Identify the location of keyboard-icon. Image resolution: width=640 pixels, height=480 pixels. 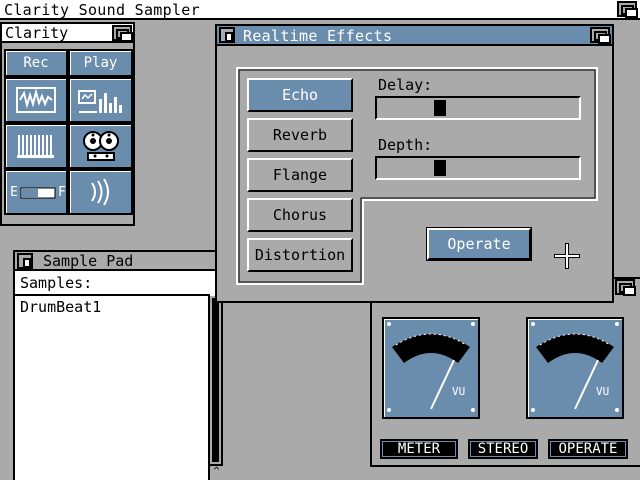
(35, 146).